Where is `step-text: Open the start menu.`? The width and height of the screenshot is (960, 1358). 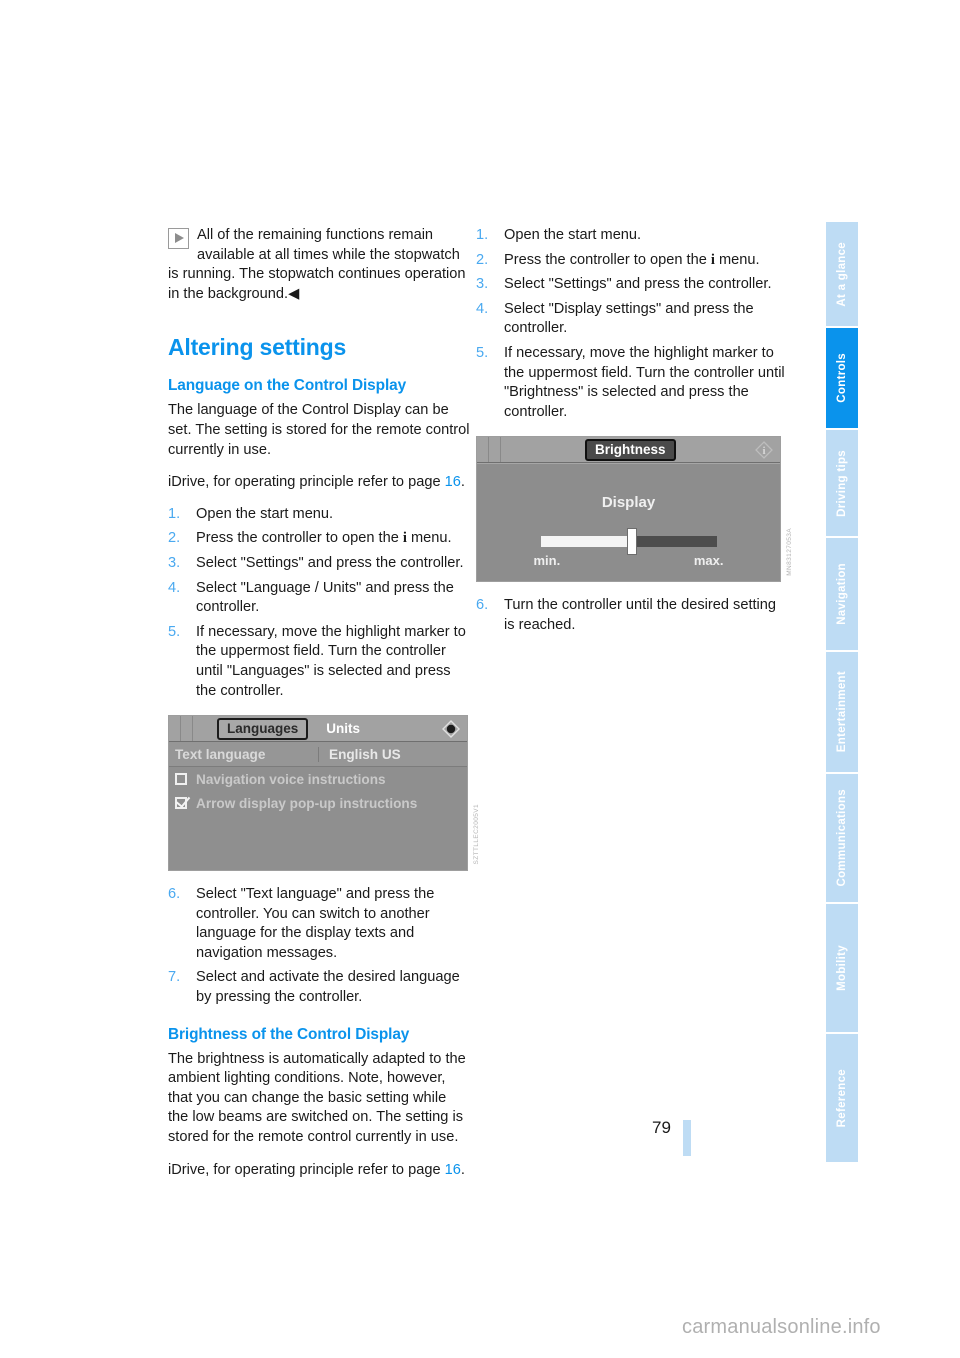 step-text: Open the start menu. is located at coordinates (573, 235).